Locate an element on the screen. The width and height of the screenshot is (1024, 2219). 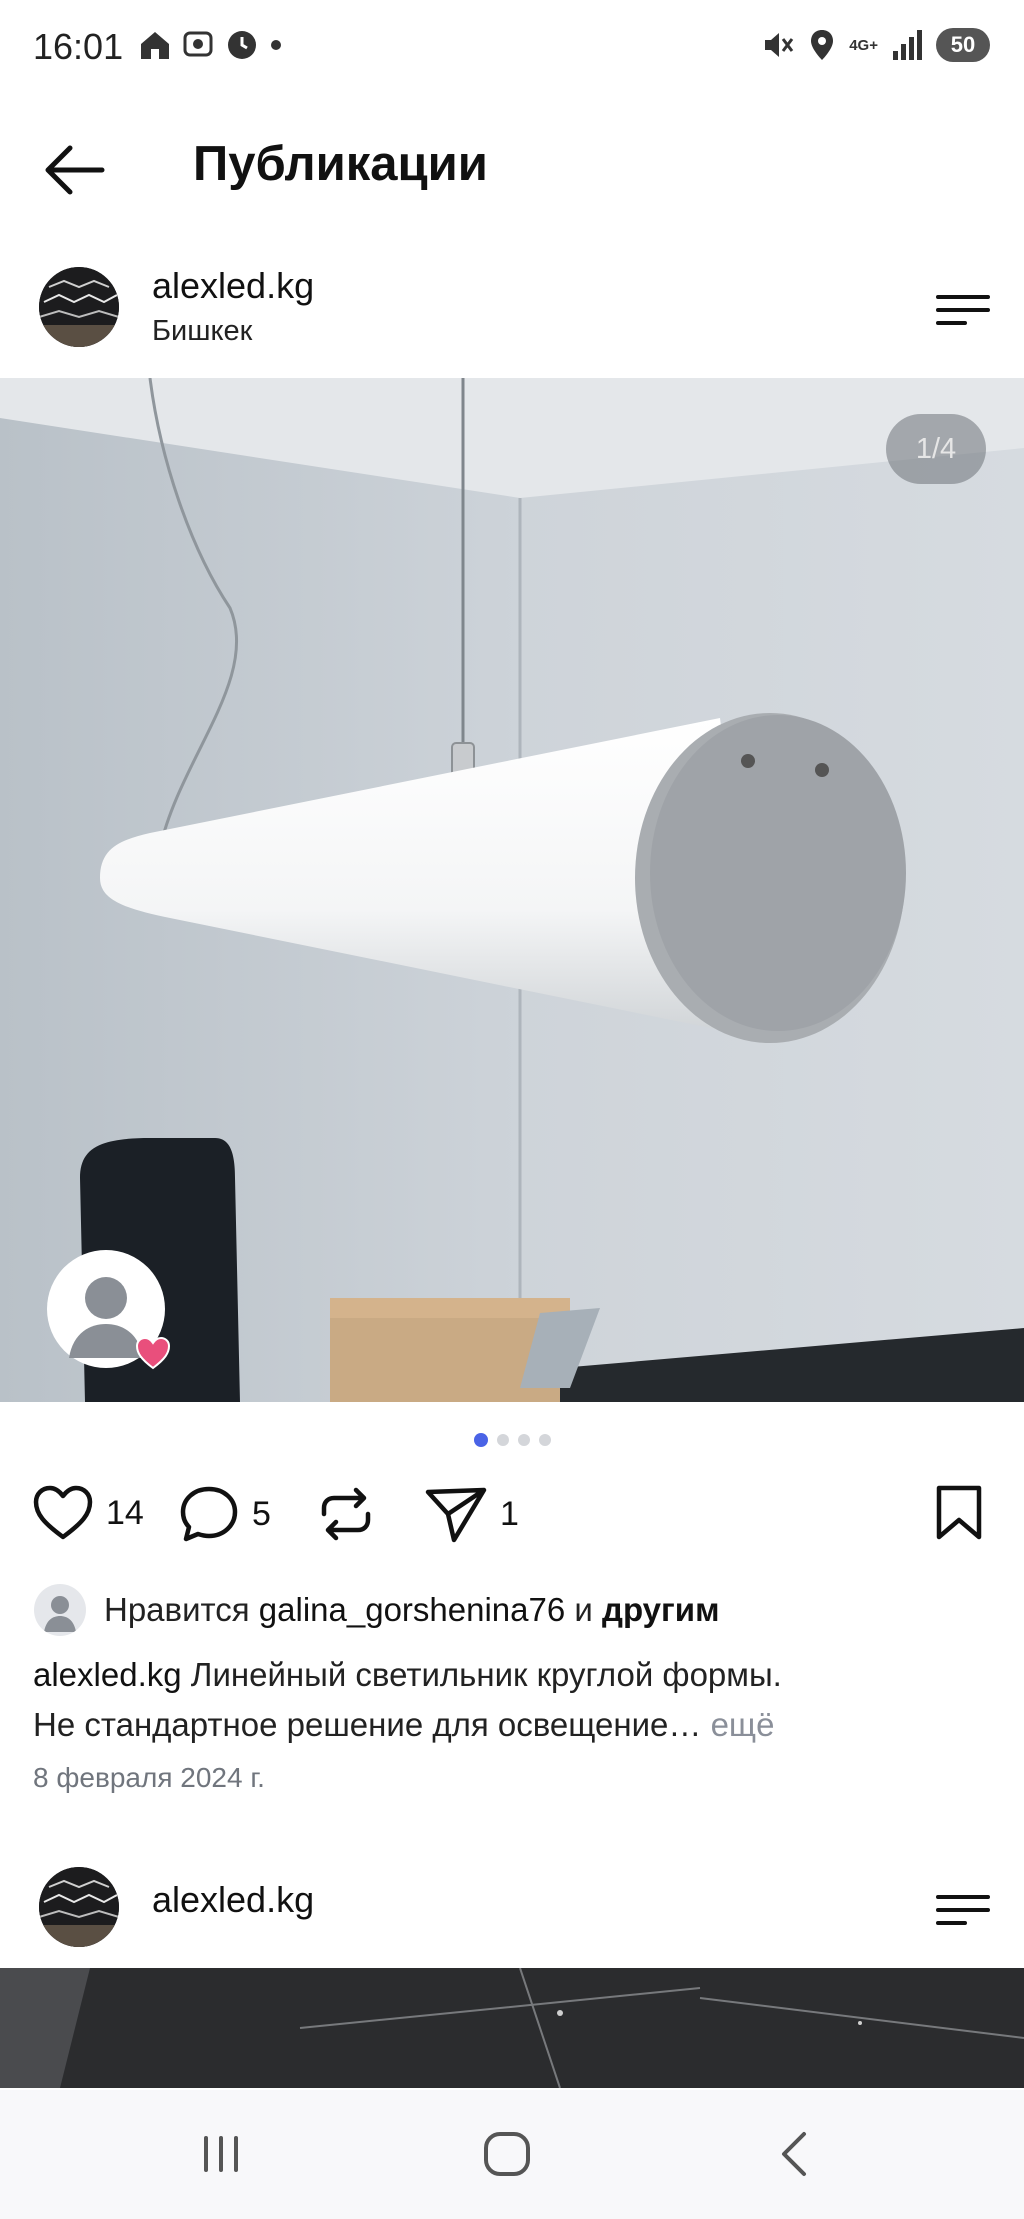
post-actions: 14 5 1 is located at coordinates (512, 1519).